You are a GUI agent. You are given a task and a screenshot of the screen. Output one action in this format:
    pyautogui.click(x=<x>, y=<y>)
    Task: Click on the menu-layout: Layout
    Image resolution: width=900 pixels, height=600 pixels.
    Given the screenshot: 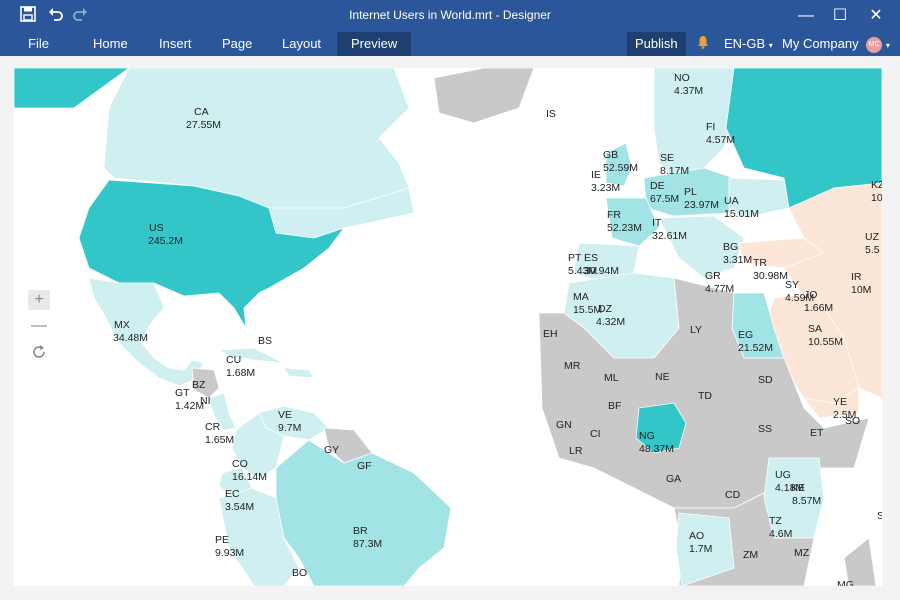 What is the action you would take?
    pyautogui.click(x=301, y=44)
    